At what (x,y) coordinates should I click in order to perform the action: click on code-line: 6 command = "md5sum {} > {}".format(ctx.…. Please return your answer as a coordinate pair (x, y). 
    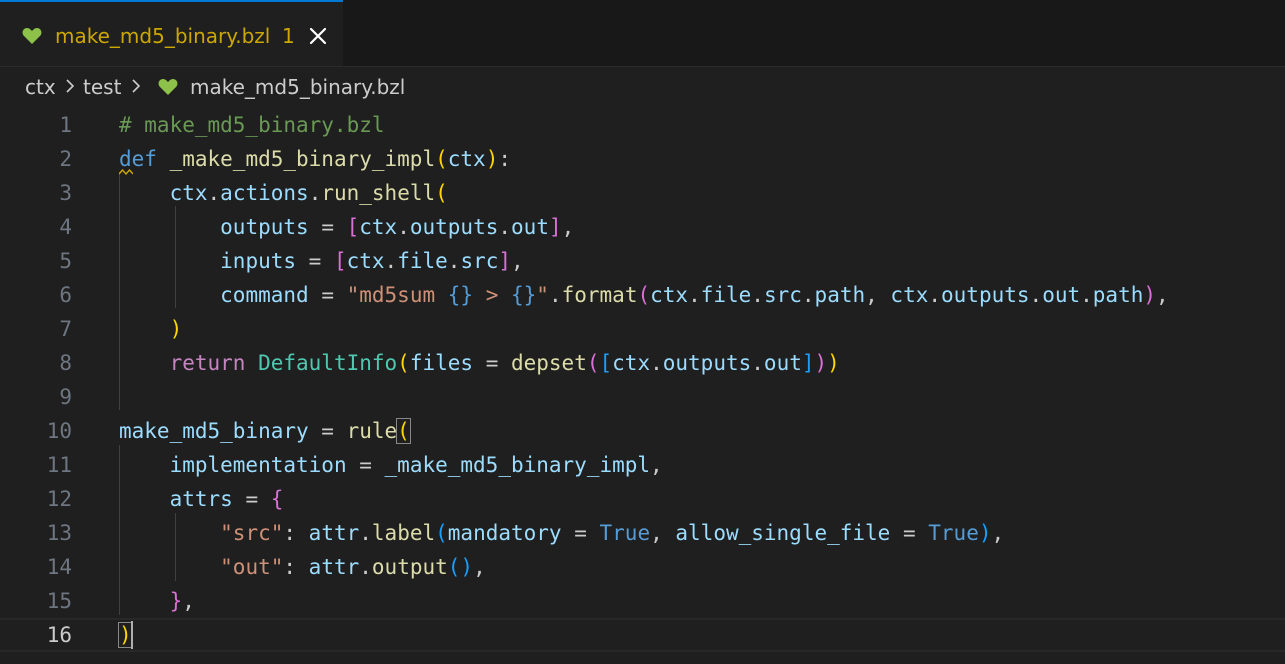
    Looking at the image, I should click on (642, 295).